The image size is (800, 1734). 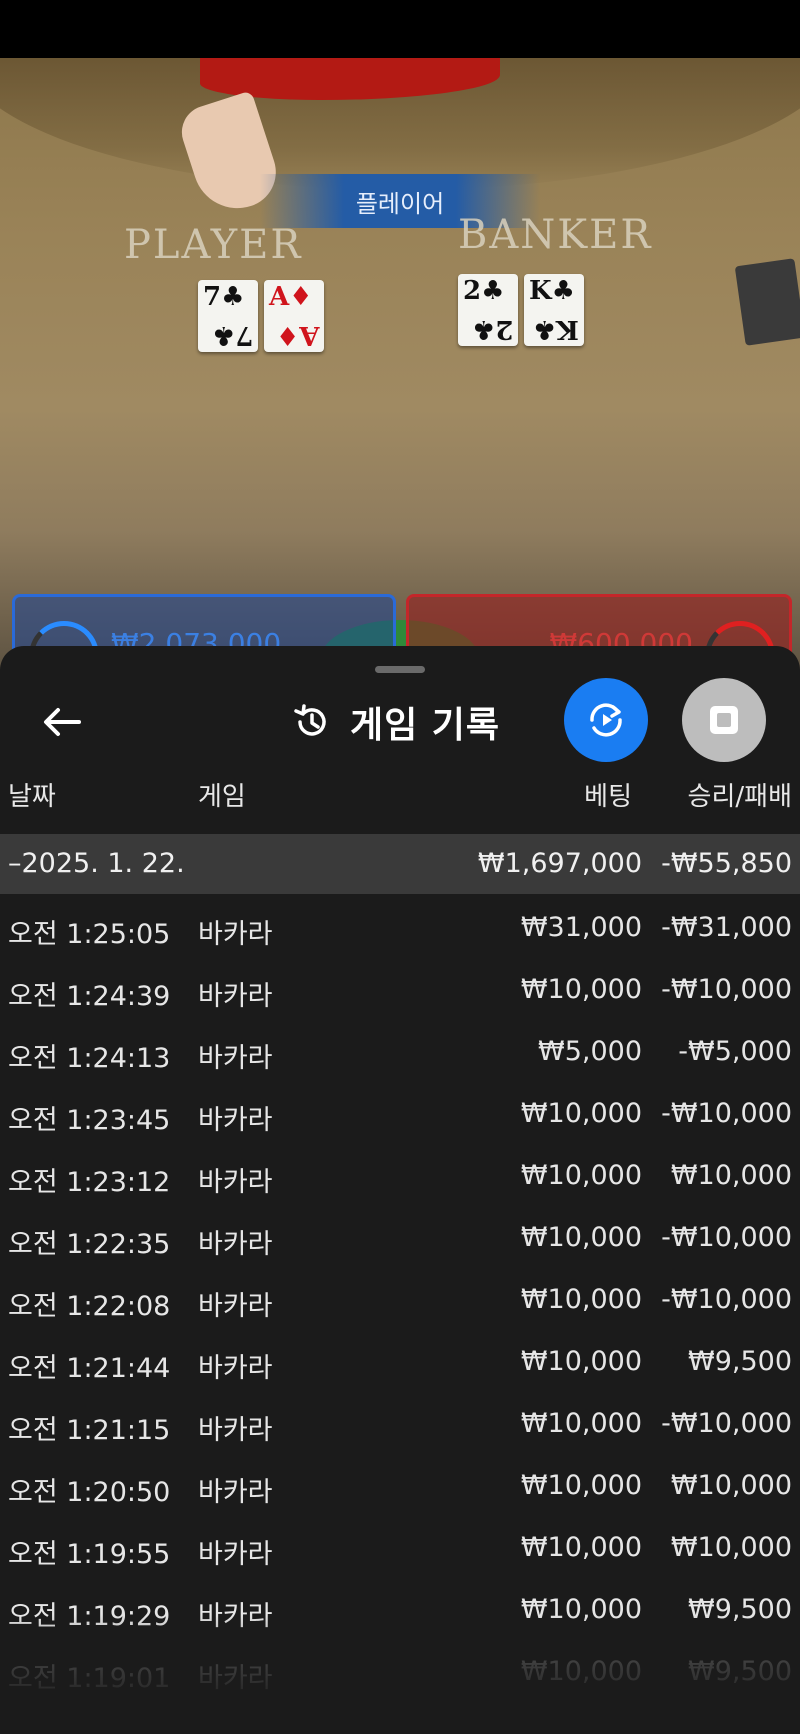 What do you see at coordinates (224, 297) in the screenshot?
I see `player-card-1-rank: 7♣` at bounding box center [224, 297].